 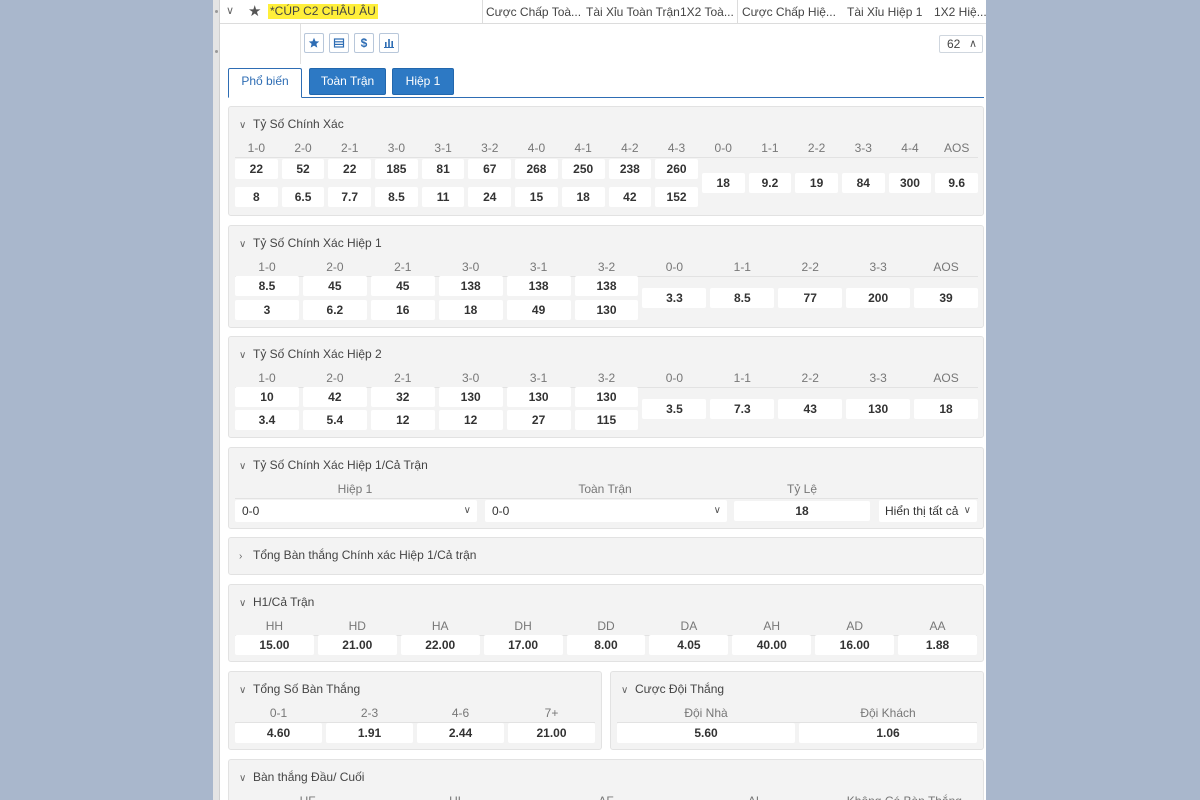 What do you see at coordinates (440, 645) in the screenshot?
I see `odds-cell: 22.00` at bounding box center [440, 645].